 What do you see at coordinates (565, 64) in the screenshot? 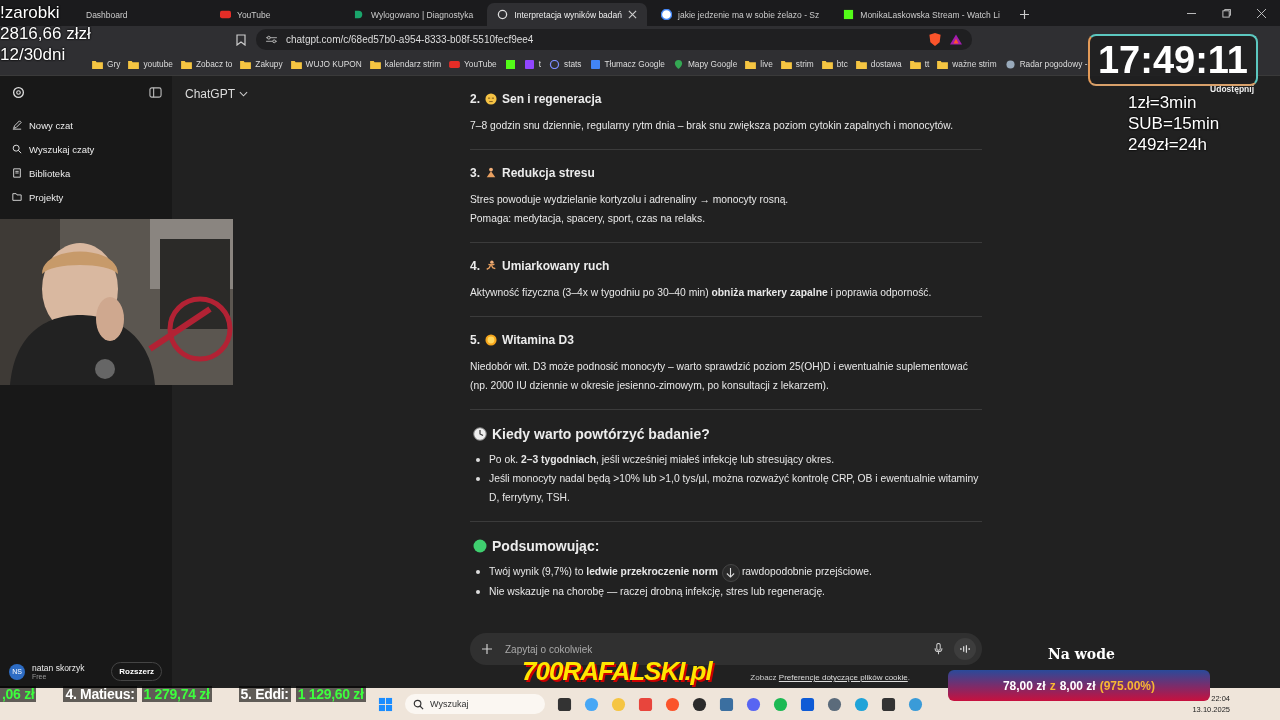
I see `bookmark-item: stats` at bounding box center [565, 64].